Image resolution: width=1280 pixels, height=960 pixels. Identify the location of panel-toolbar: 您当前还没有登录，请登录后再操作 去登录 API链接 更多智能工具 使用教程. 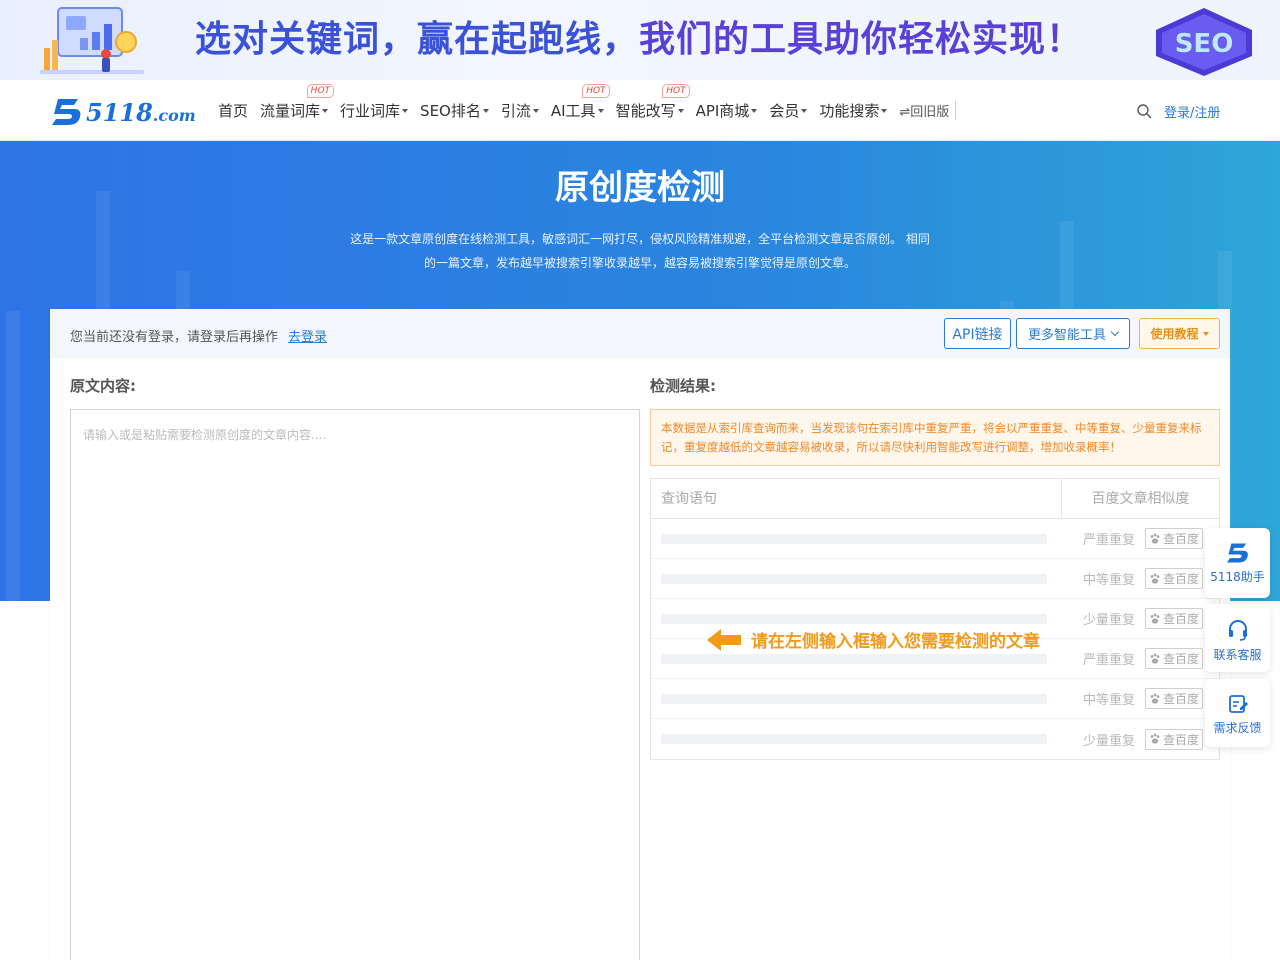
(640, 333).